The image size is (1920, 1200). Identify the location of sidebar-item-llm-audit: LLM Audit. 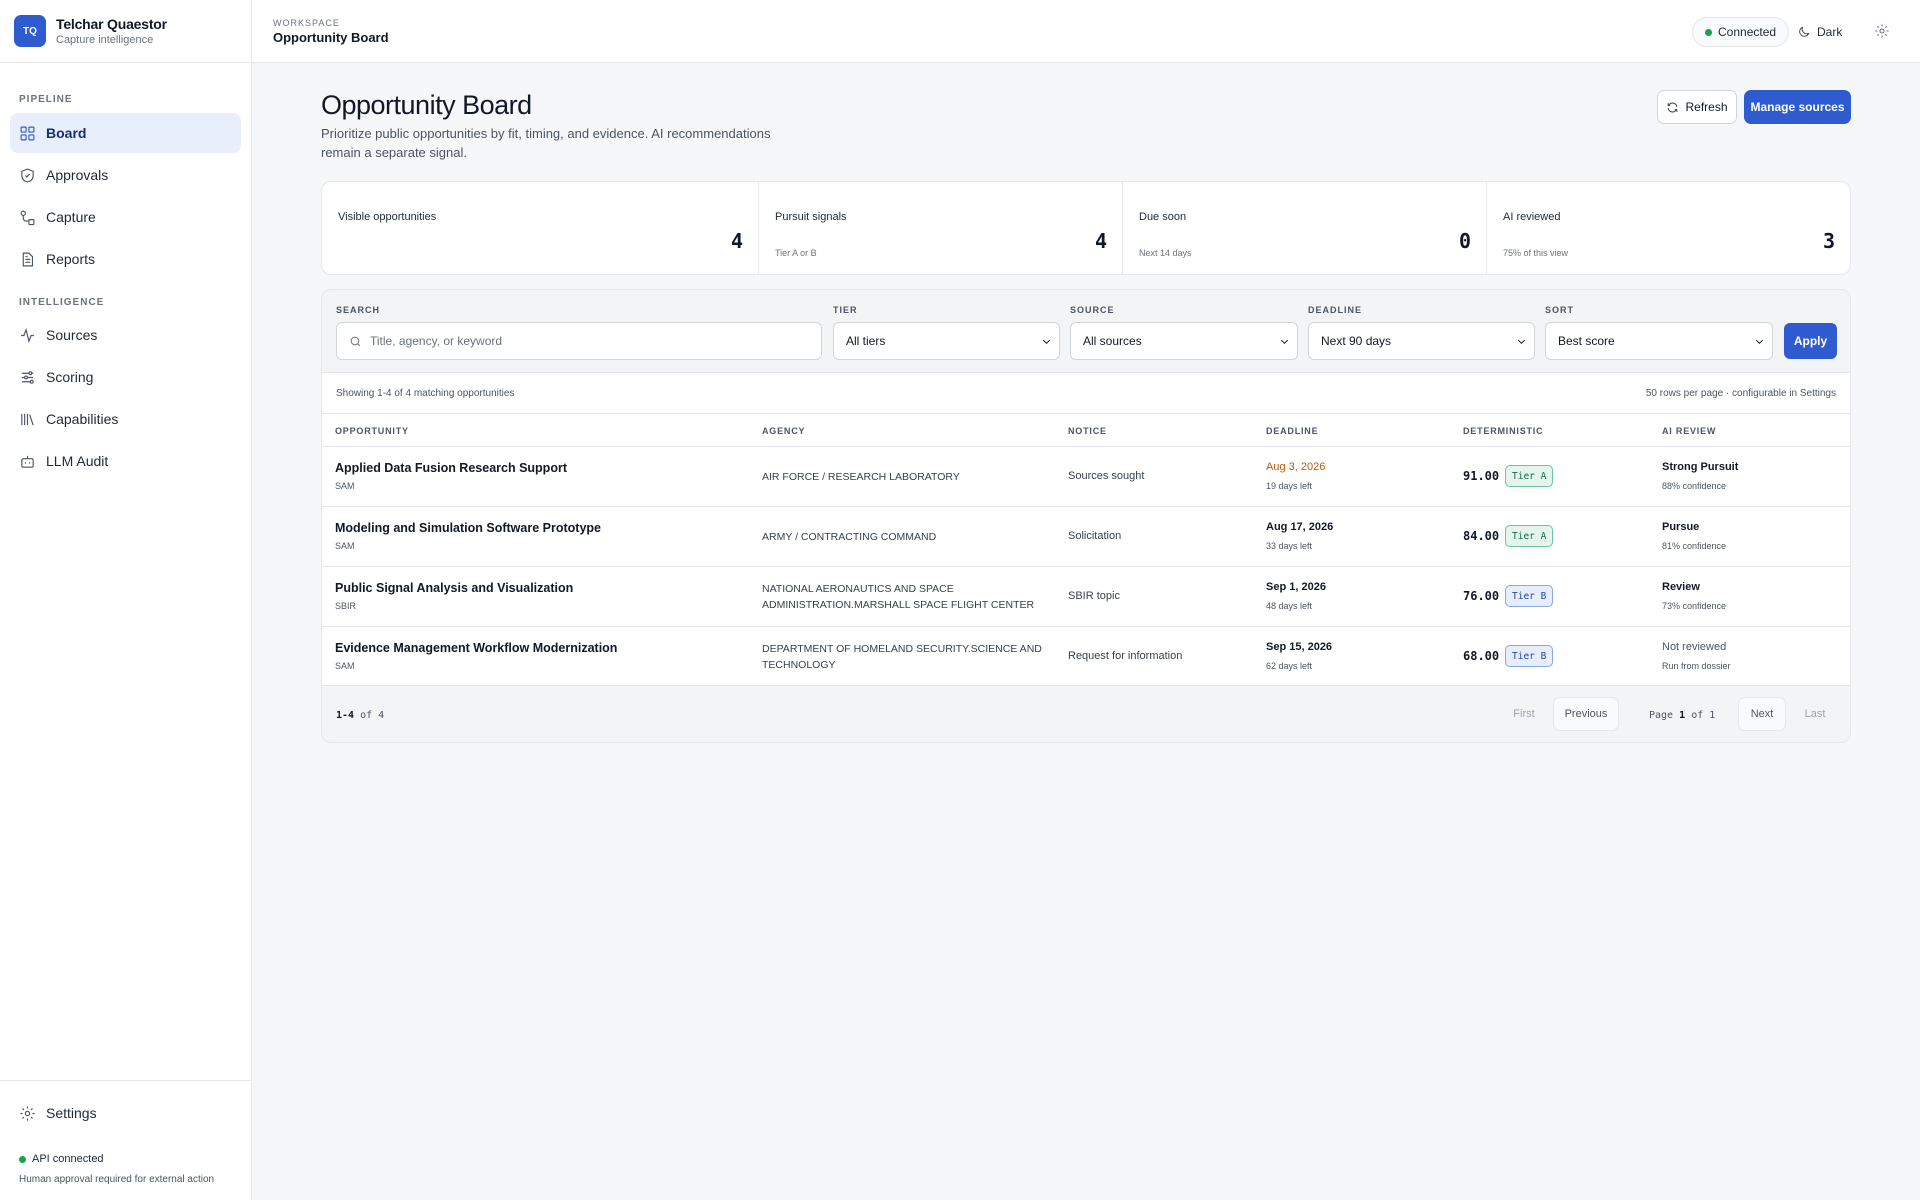
(125, 461).